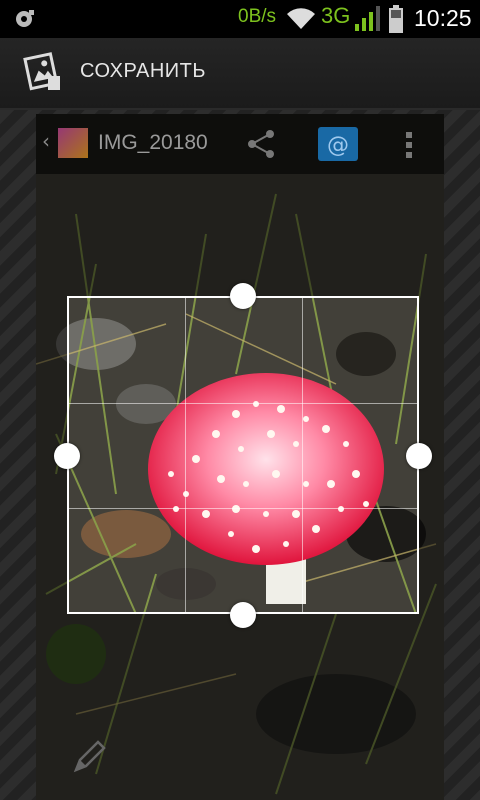 This screenshot has width=480, height=800. Describe the element at coordinates (419, 456) in the screenshot. I see `crop-handle-right` at that location.